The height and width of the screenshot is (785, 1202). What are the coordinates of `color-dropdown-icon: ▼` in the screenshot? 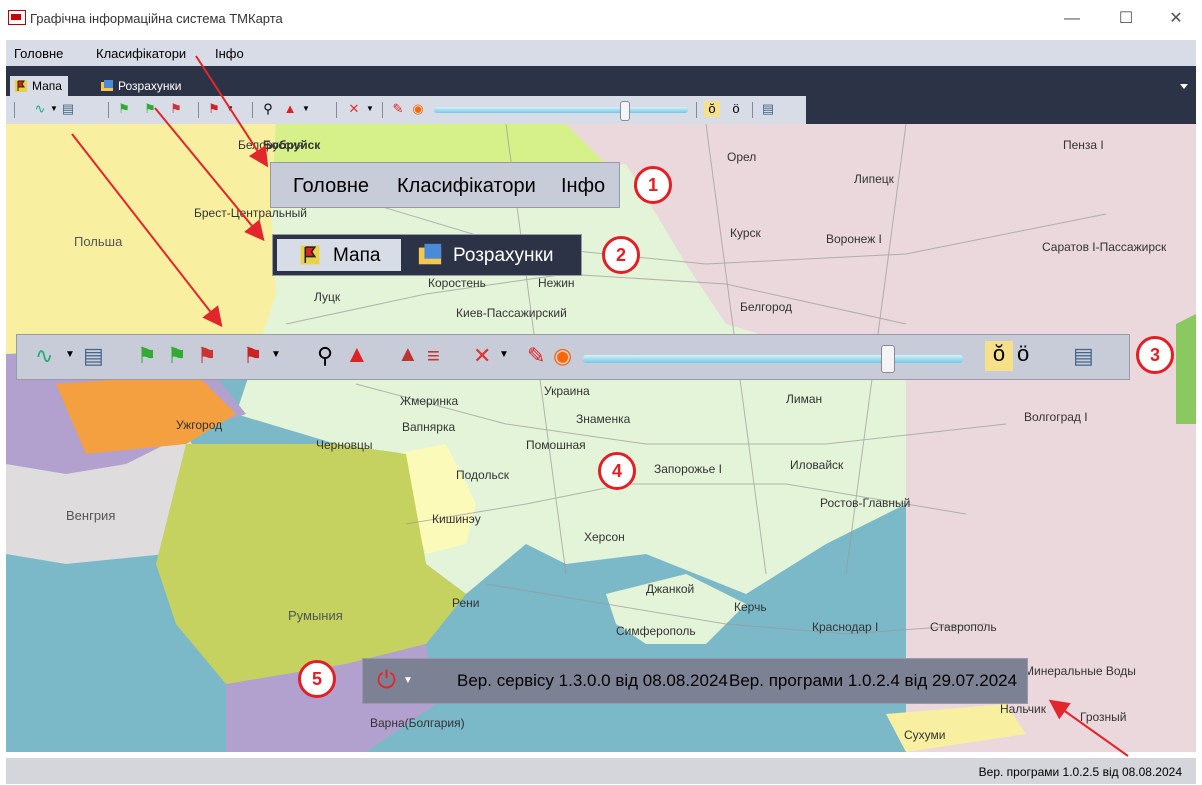 It's located at (306, 109).